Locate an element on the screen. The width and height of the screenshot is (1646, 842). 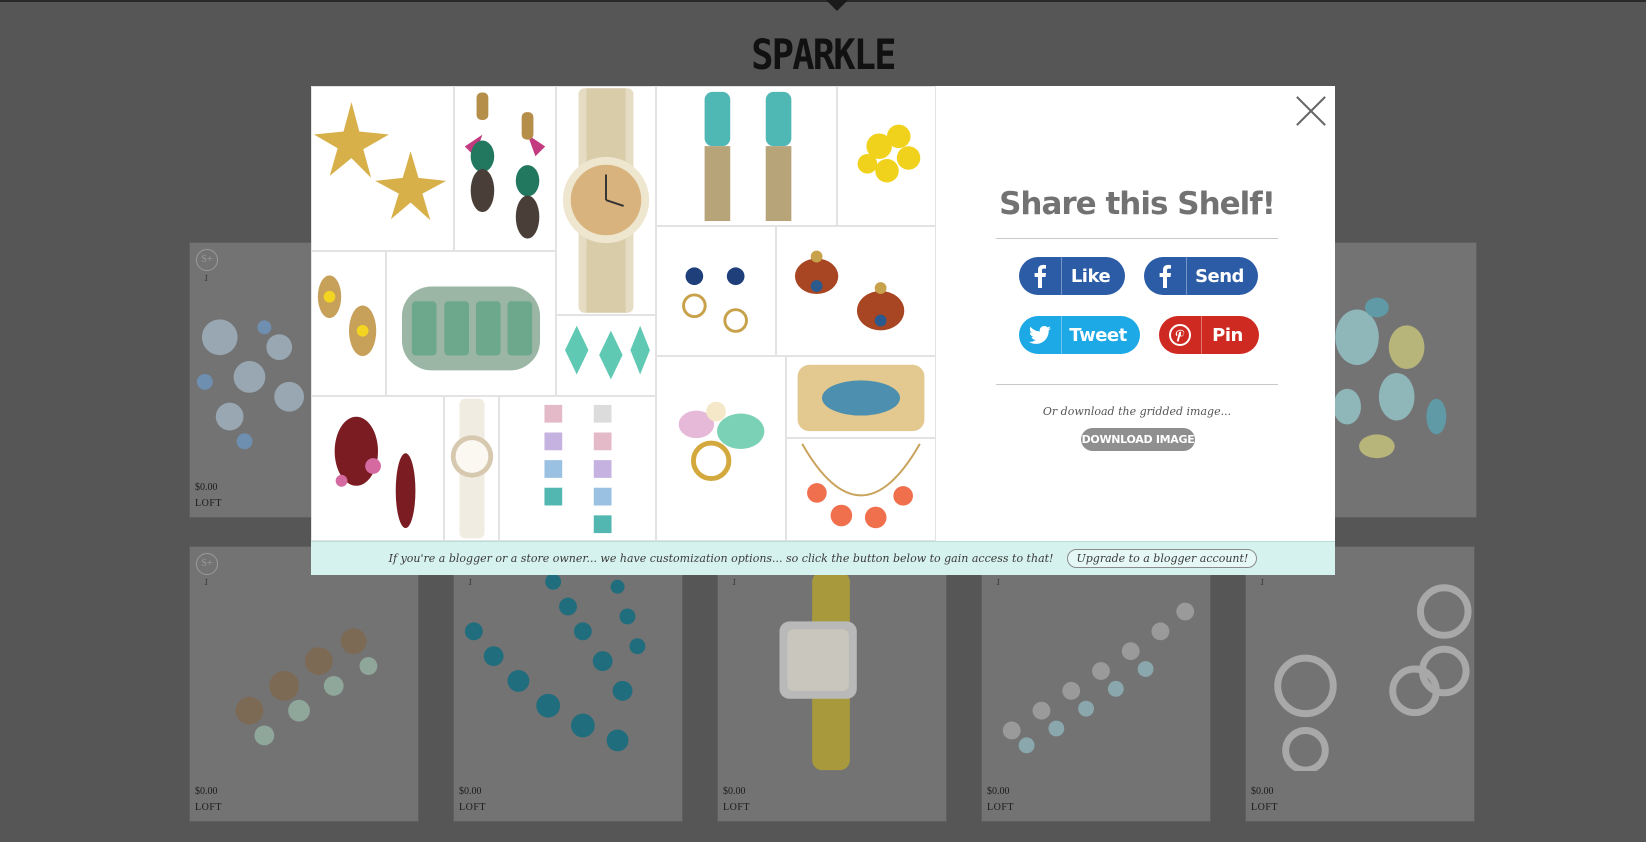
pin-button: Pin is located at coordinates (1209, 335).